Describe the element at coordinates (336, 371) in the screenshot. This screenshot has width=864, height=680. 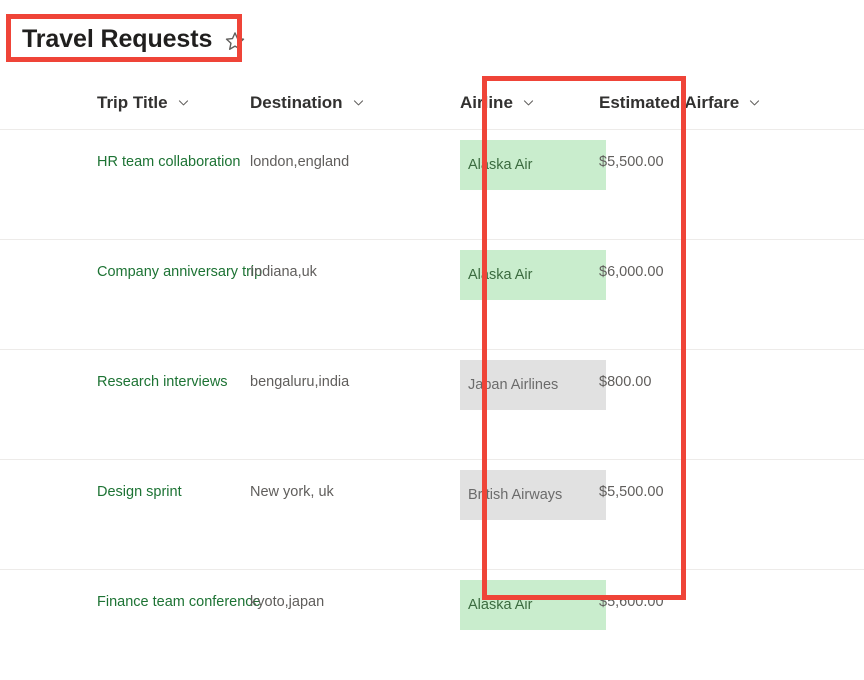
I see `cell-destination: bengaluru,india` at that location.